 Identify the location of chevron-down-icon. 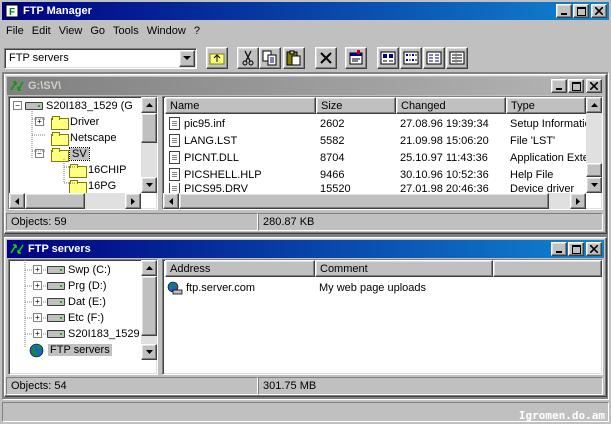
(187, 58).